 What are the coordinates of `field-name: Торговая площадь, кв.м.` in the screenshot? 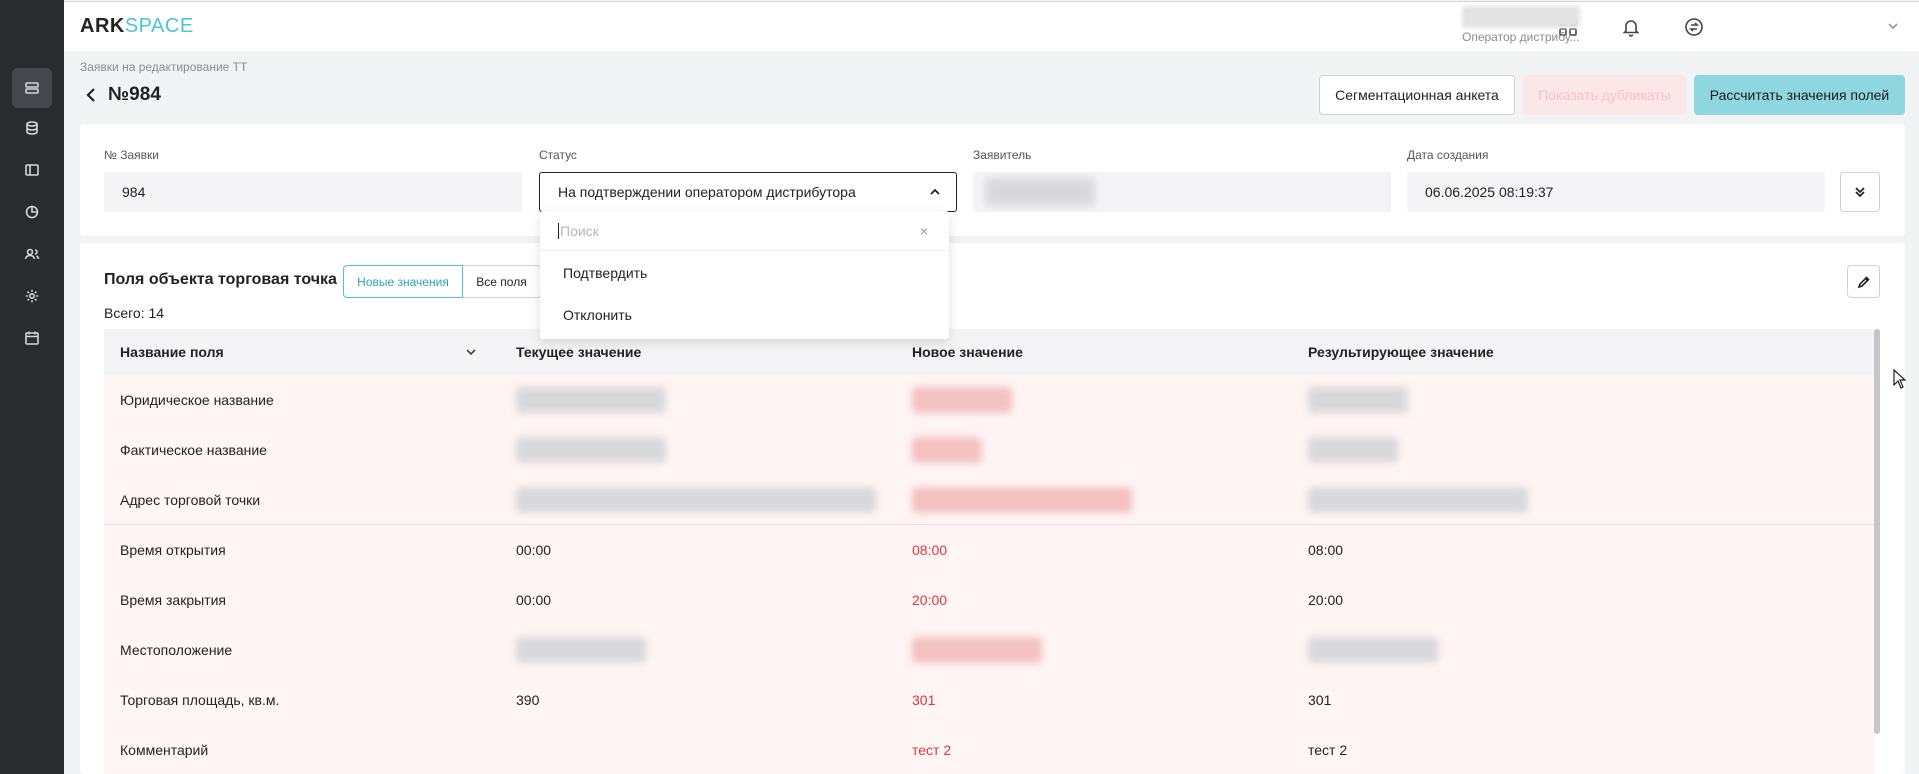 It's located at (200, 700).